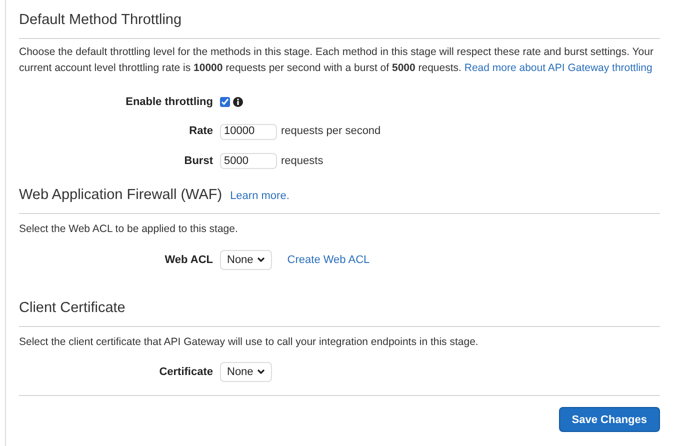  I want to click on enable-checkbox, so click(225, 102).